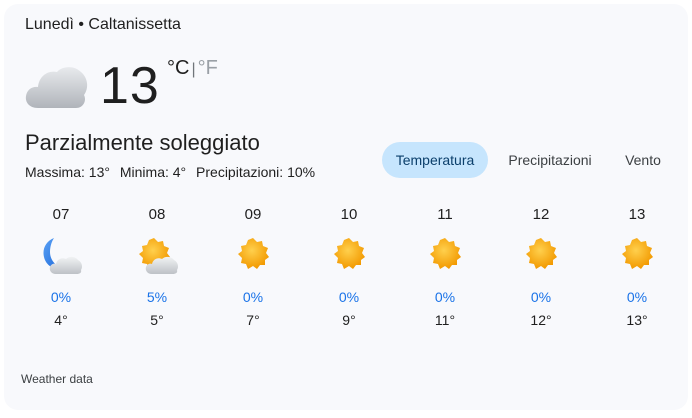 The height and width of the screenshot is (418, 692). What do you see at coordinates (541, 320) in the screenshot?
I see `hour-temperature: 12°` at bounding box center [541, 320].